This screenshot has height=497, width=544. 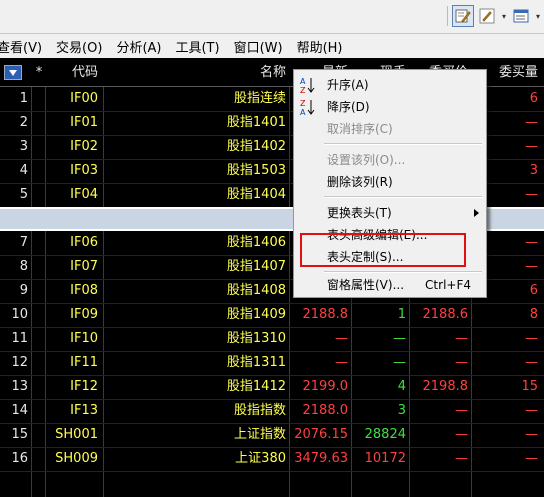 What do you see at coordinates (321, 458) in the screenshot?
I see `row-price: 3479.63` at bounding box center [321, 458].